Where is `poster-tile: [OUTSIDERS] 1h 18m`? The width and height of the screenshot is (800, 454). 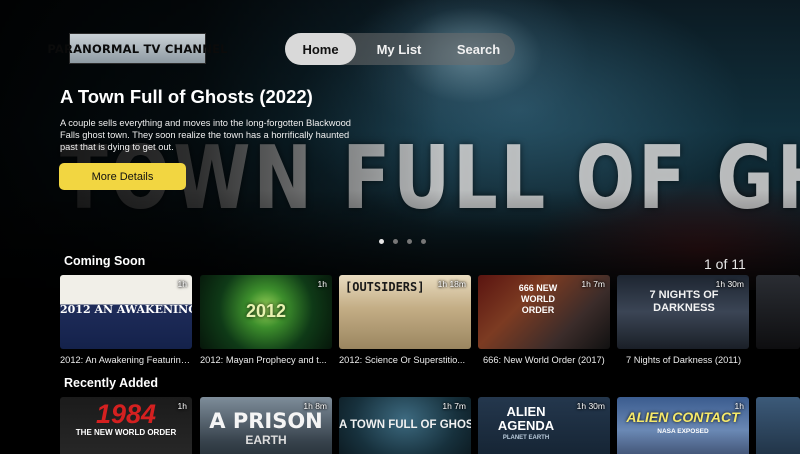 poster-tile: [OUTSIDERS] 1h 18m is located at coordinates (405, 312).